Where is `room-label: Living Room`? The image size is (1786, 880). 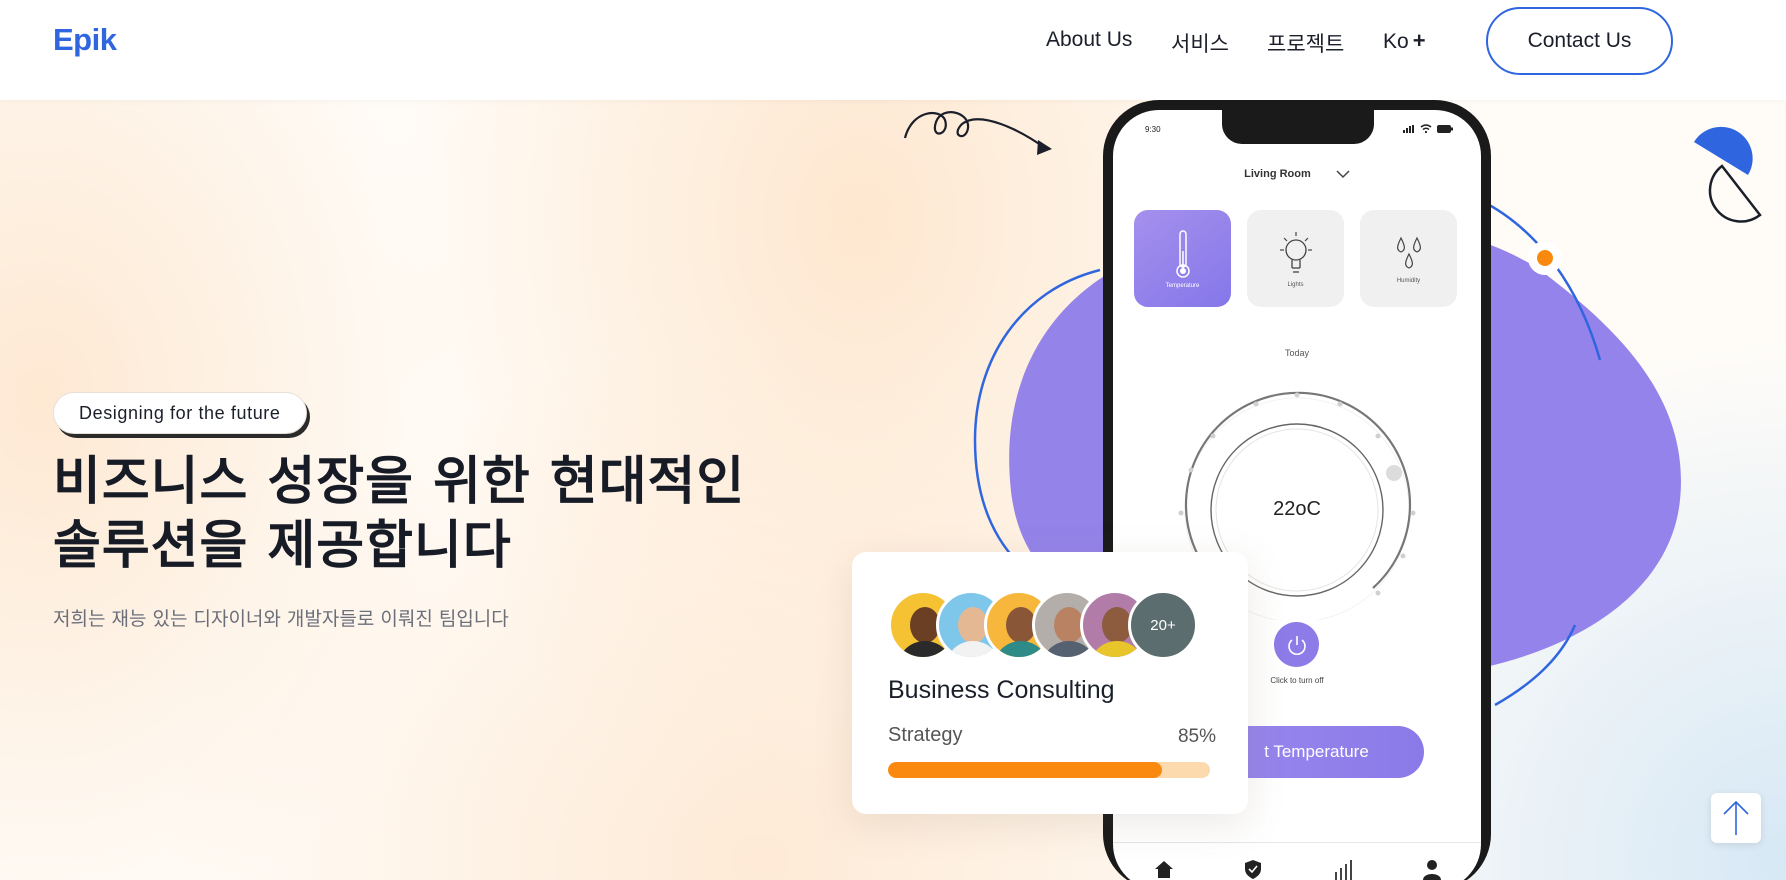 room-label: Living Room is located at coordinates (1277, 174).